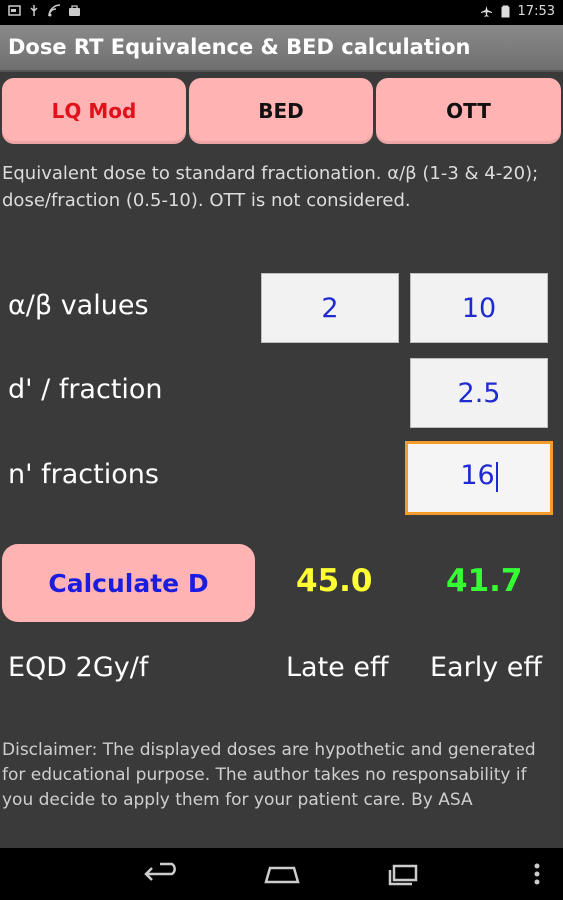 Image resolution: width=563 pixels, height=900 pixels. What do you see at coordinates (334, 581) in the screenshot?
I see `late-effect-result: 45.0` at bounding box center [334, 581].